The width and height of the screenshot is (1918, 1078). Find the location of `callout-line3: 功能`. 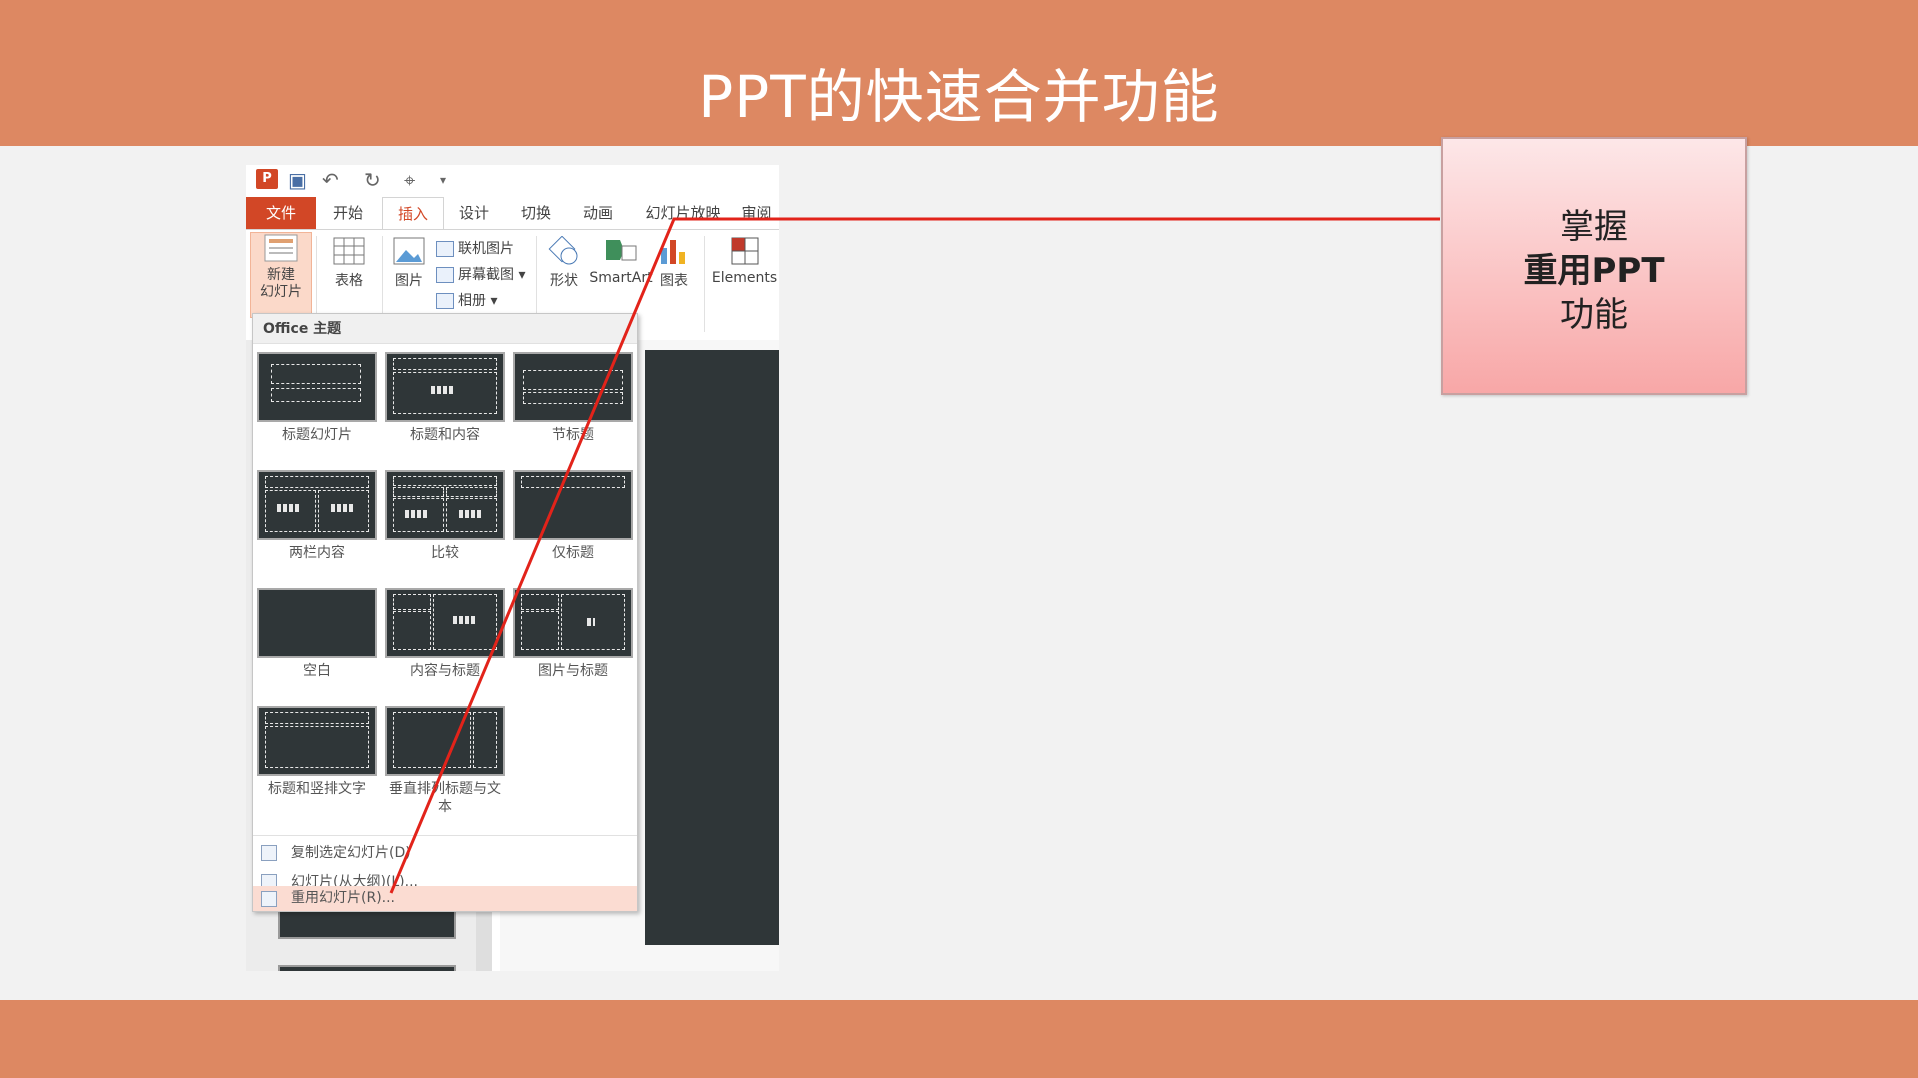

callout-line3: 功能 is located at coordinates (1594, 315).